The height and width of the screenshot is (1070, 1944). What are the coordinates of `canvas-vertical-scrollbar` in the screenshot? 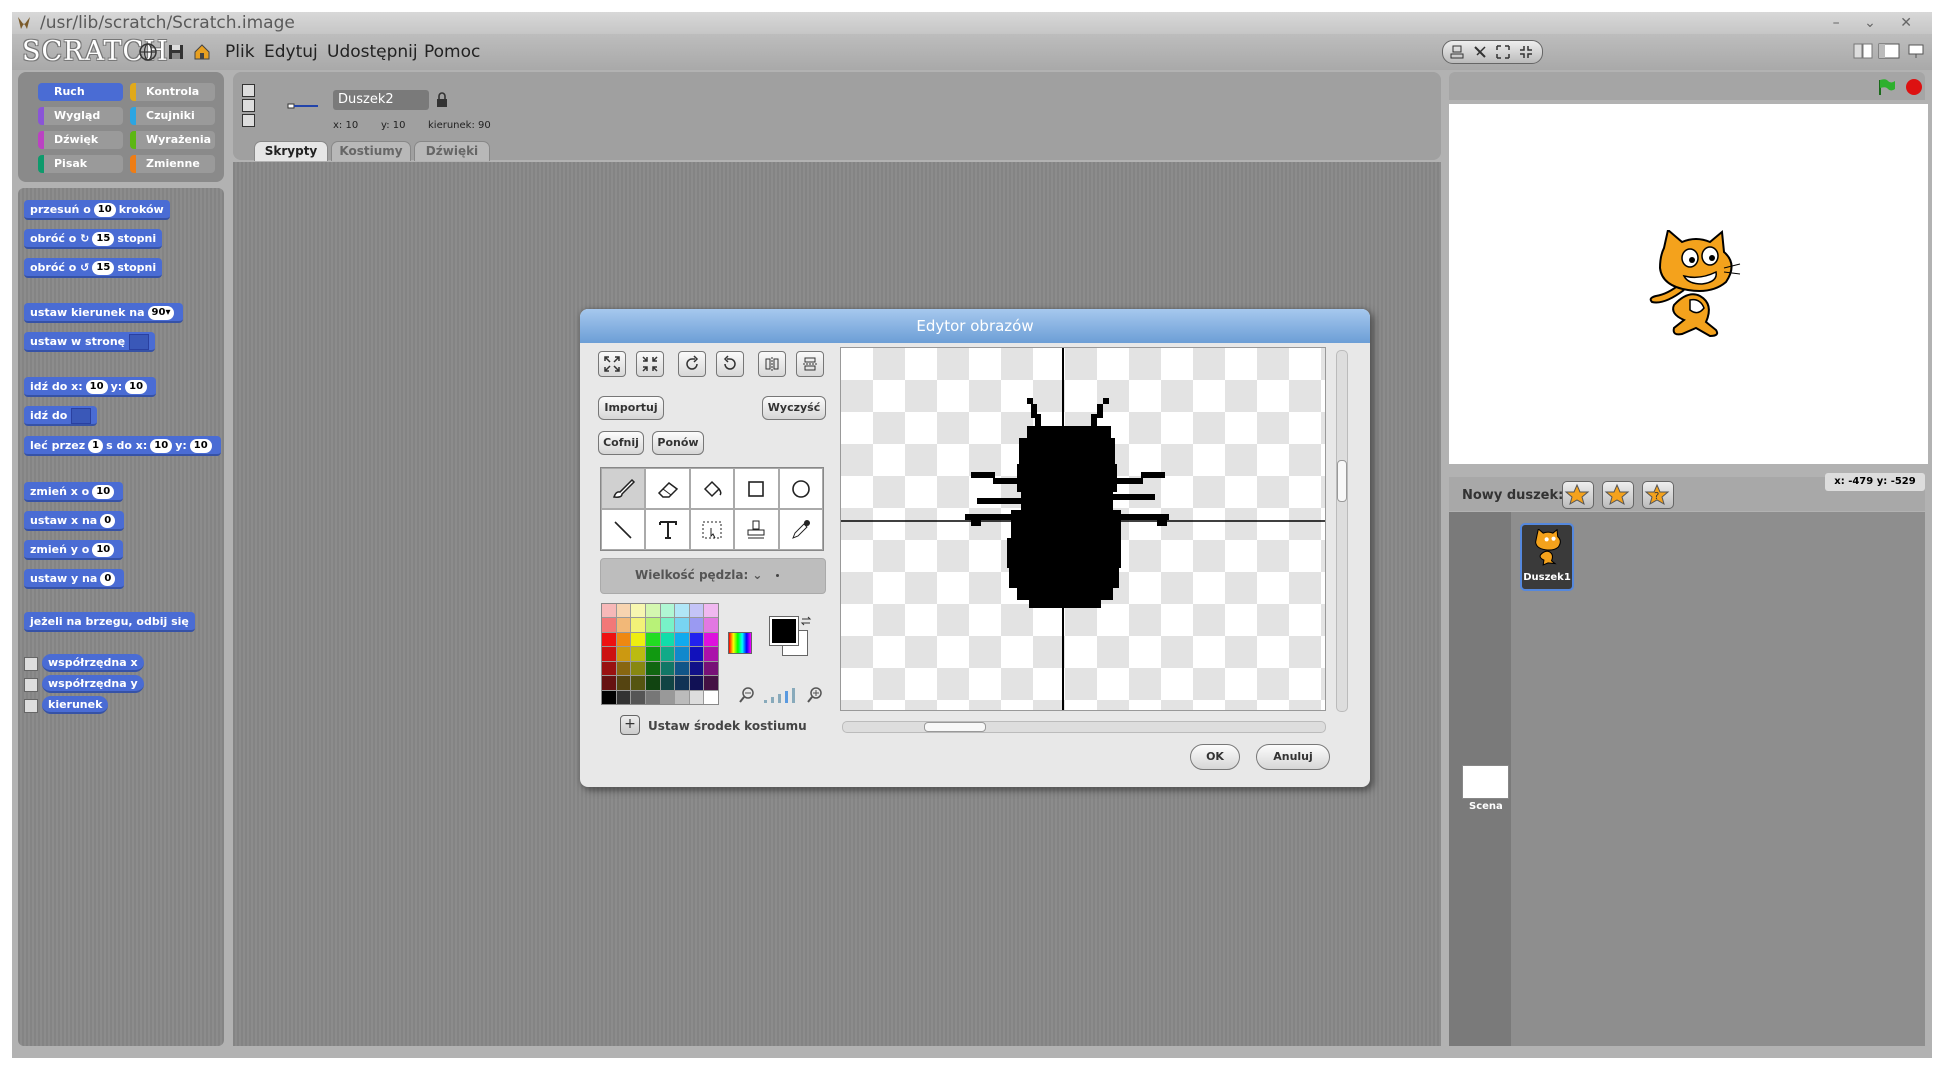 It's located at (1342, 531).